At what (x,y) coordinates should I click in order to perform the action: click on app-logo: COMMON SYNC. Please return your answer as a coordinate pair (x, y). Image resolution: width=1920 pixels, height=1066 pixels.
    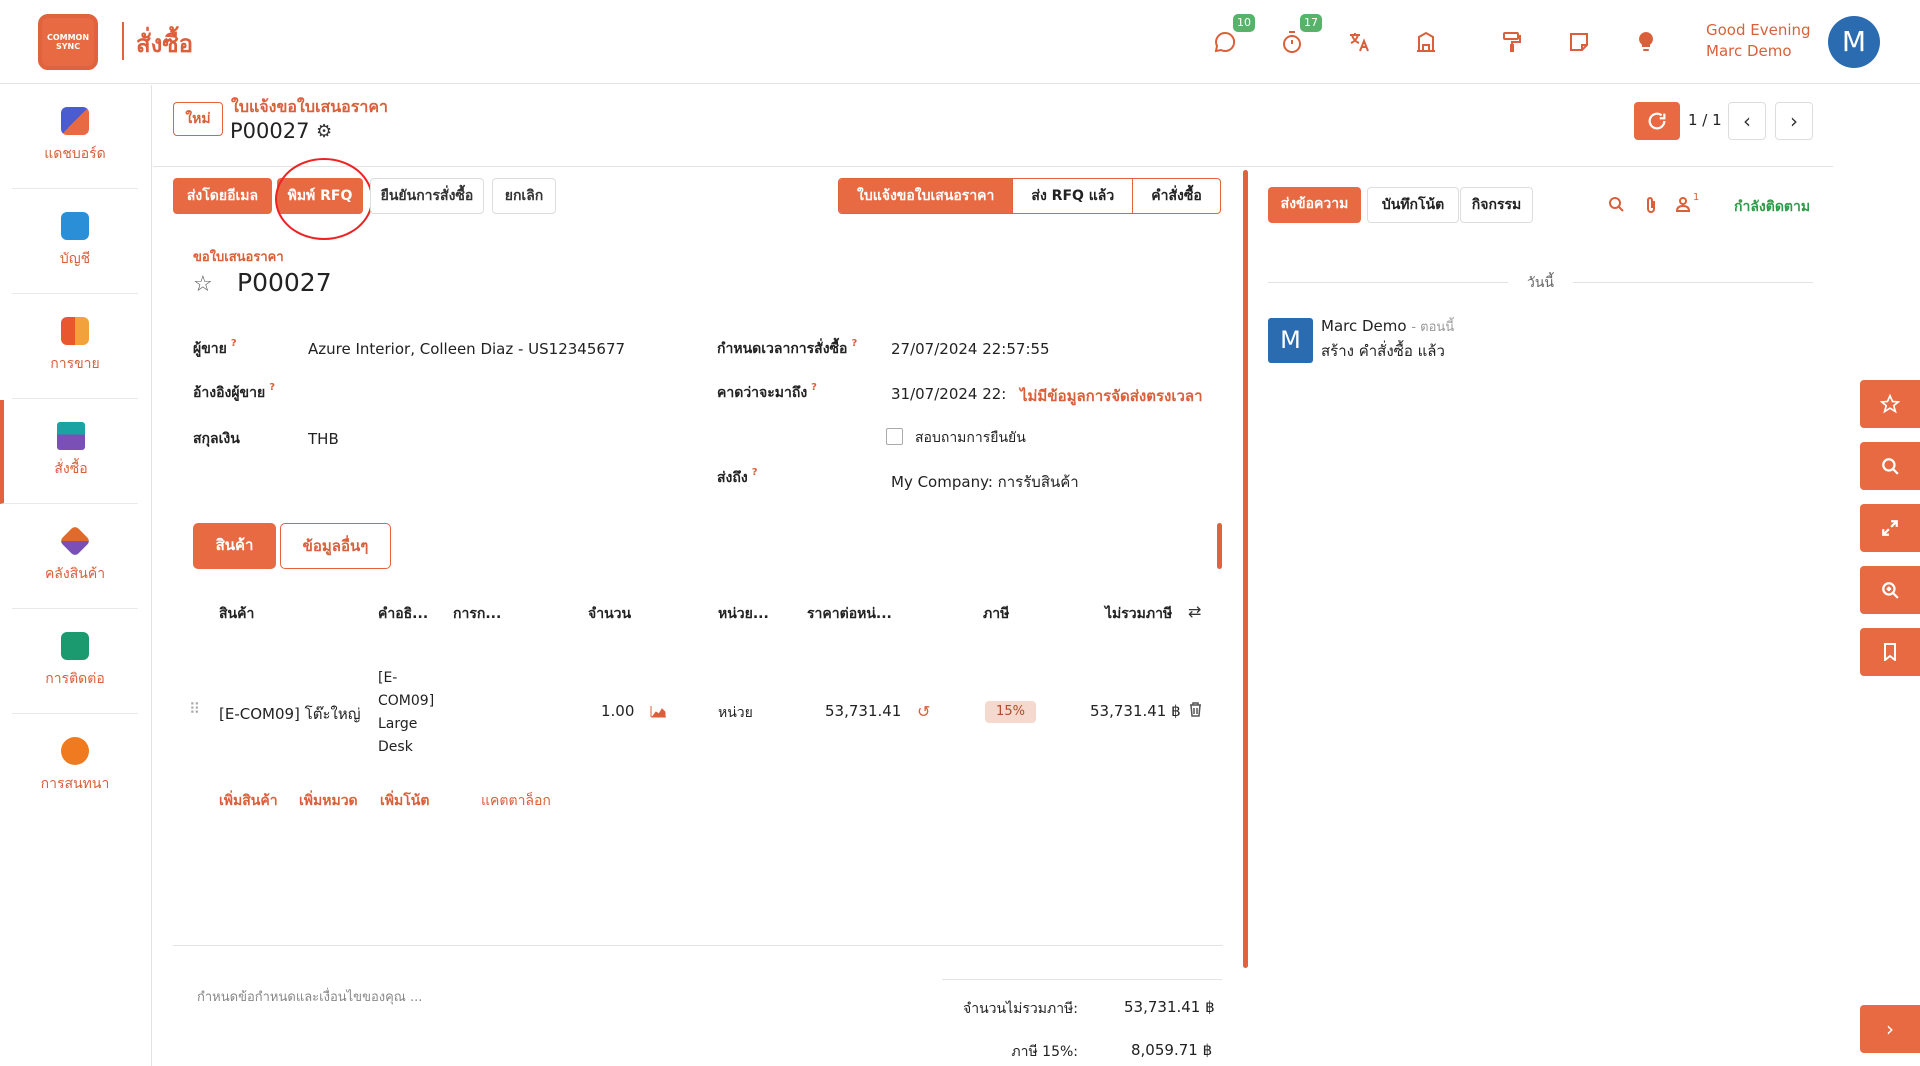
    Looking at the image, I should click on (68, 42).